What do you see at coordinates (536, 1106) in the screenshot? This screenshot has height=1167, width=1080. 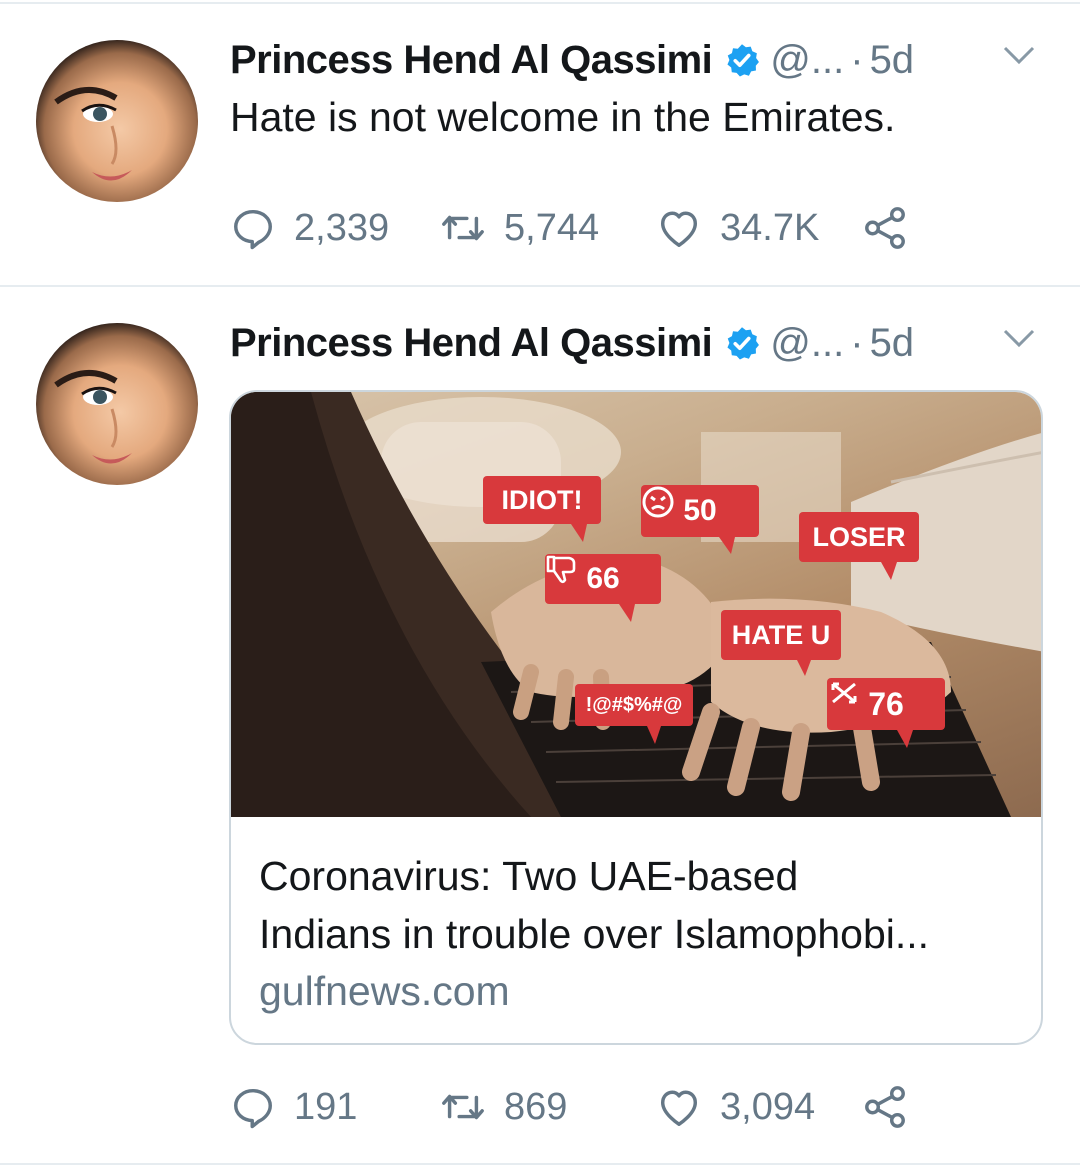 I see `retweet-count: 869` at bounding box center [536, 1106].